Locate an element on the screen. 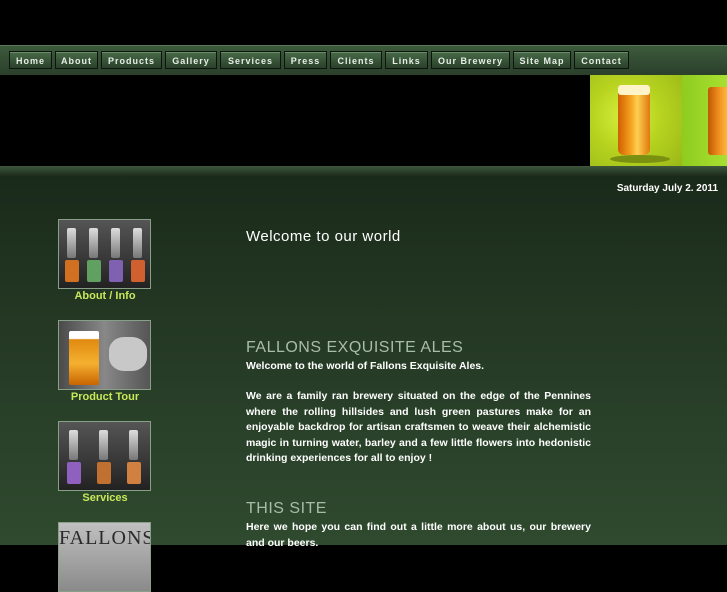 The width and height of the screenshot is (727, 592). current-date: Saturday July 2. 2011 is located at coordinates (667, 188).